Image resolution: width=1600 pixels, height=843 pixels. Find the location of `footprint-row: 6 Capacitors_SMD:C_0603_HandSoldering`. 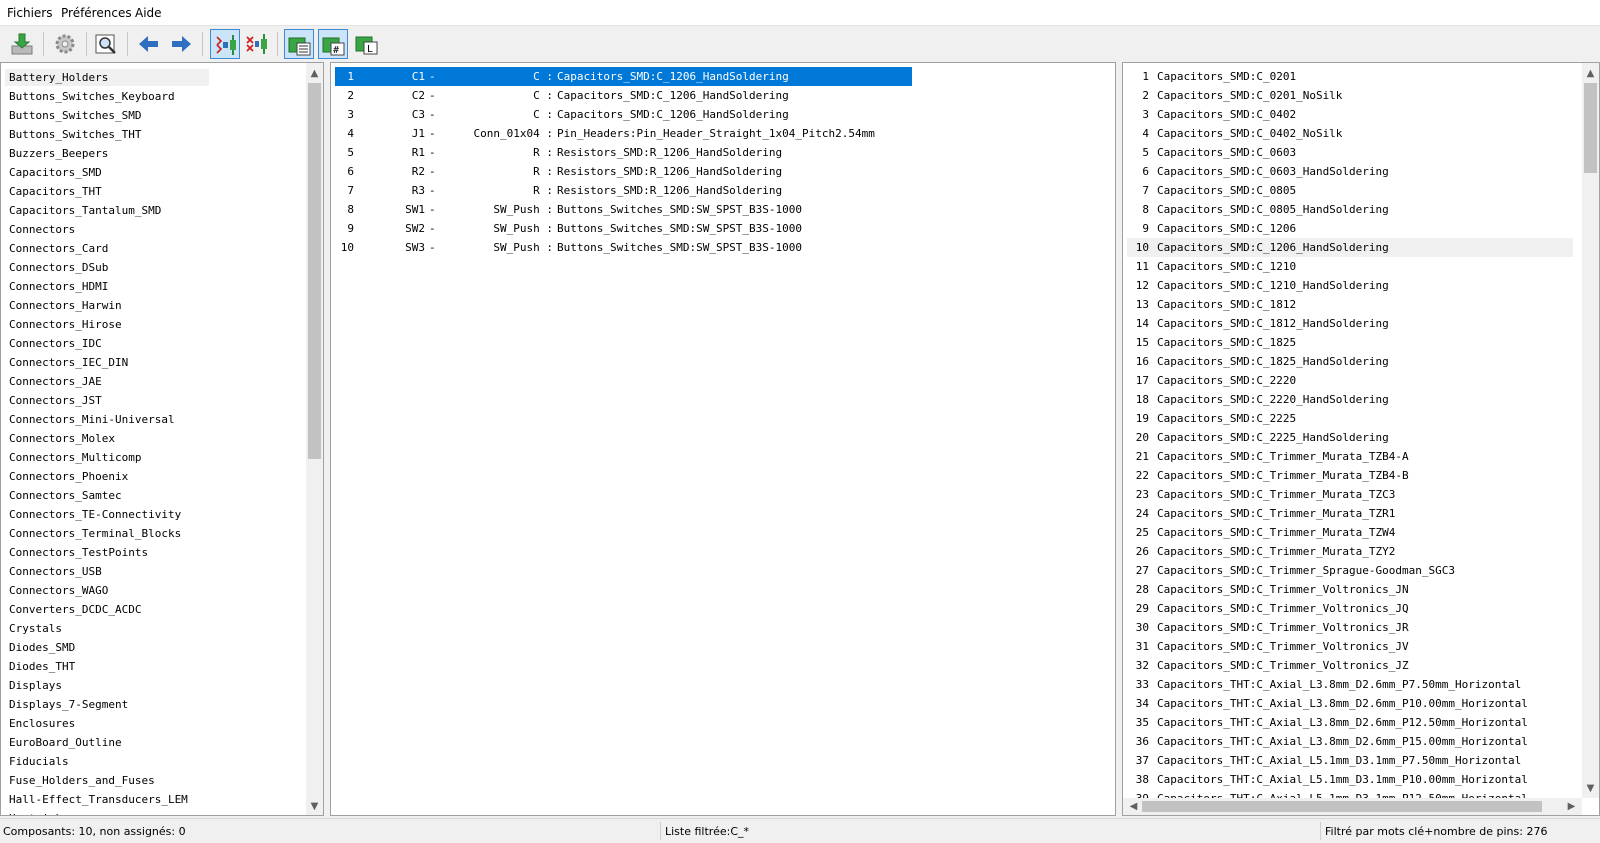

footprint-row: 6 Capacitors_SMD:C_0603_HandSoldering is located at coordinates (1350, 171).